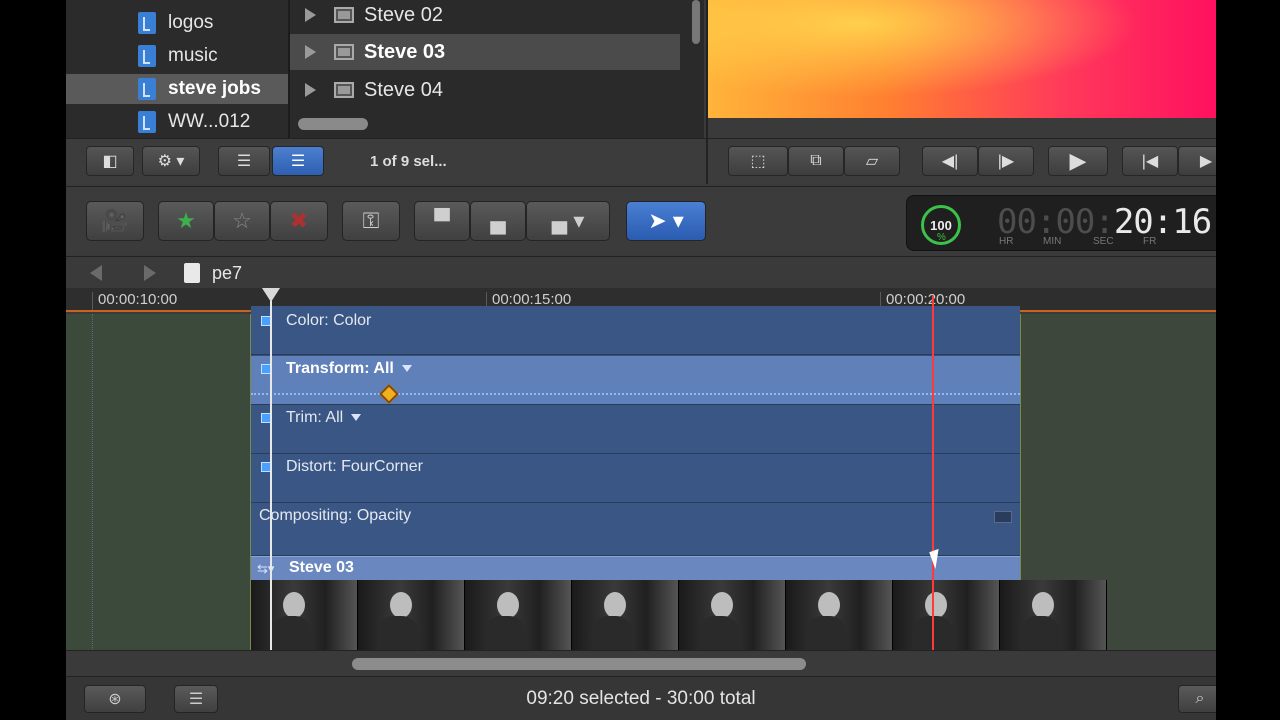 Image resolution: width=1280 pixels, height=720 pixels. Describe the element at coordinates (403, 89) in the screenshot. I see `clip-label: Steve 04` at that location.